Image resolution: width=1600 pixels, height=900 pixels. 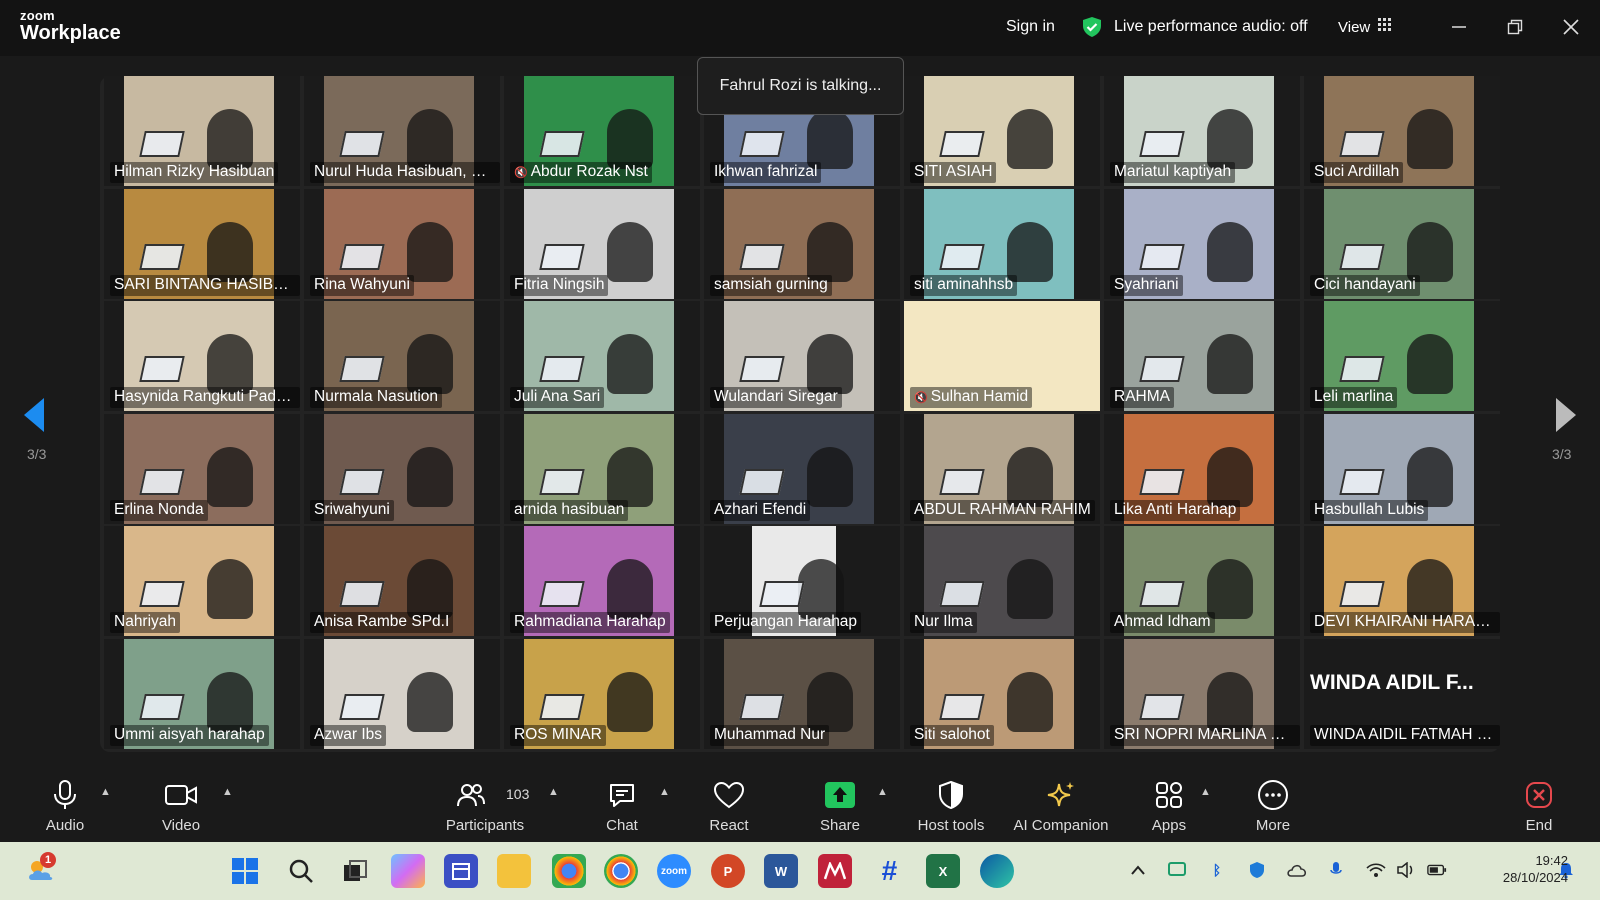 I want to click on participant-tile: RAHMA, so click(x=1202, y=356).